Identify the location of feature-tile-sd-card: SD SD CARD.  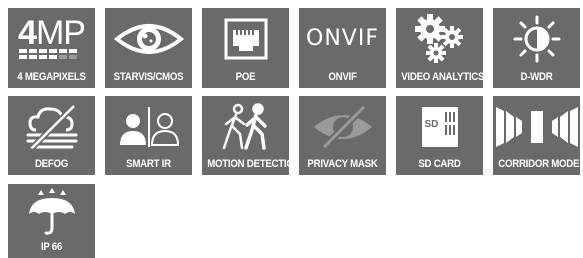
(439, 135).